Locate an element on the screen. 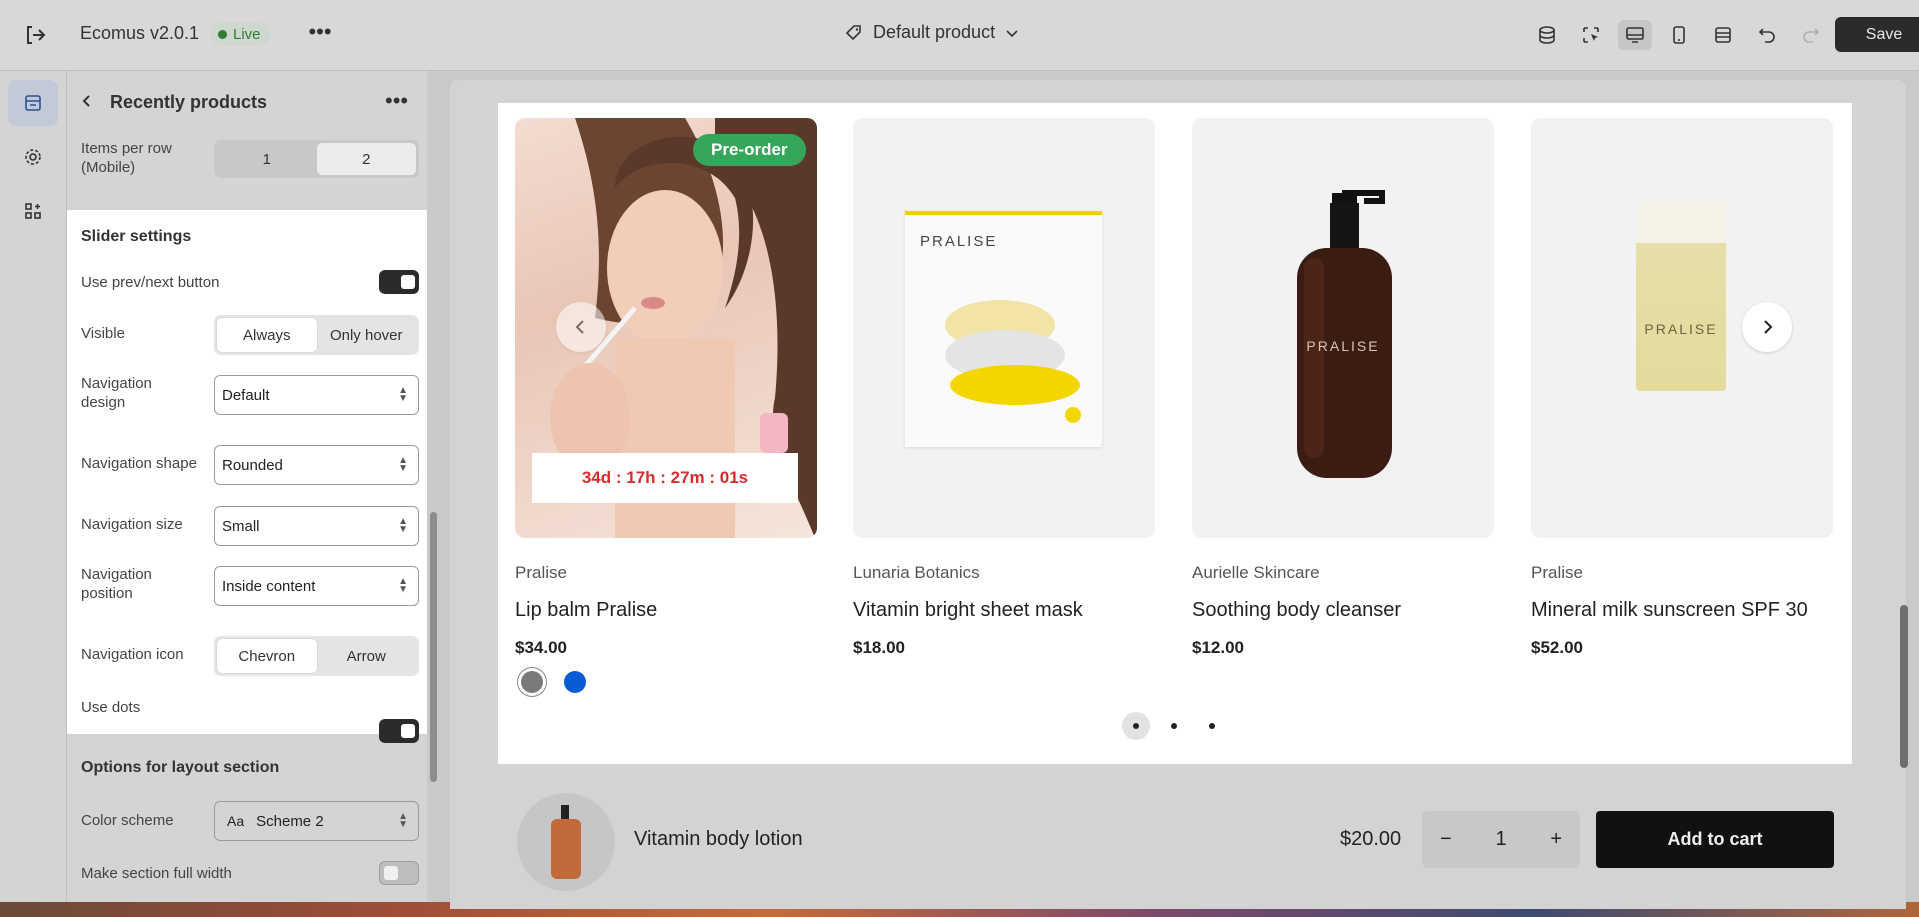 This screenshot has height=917, width=1919. panel-scrollbar is located at coordinates (433, 647).